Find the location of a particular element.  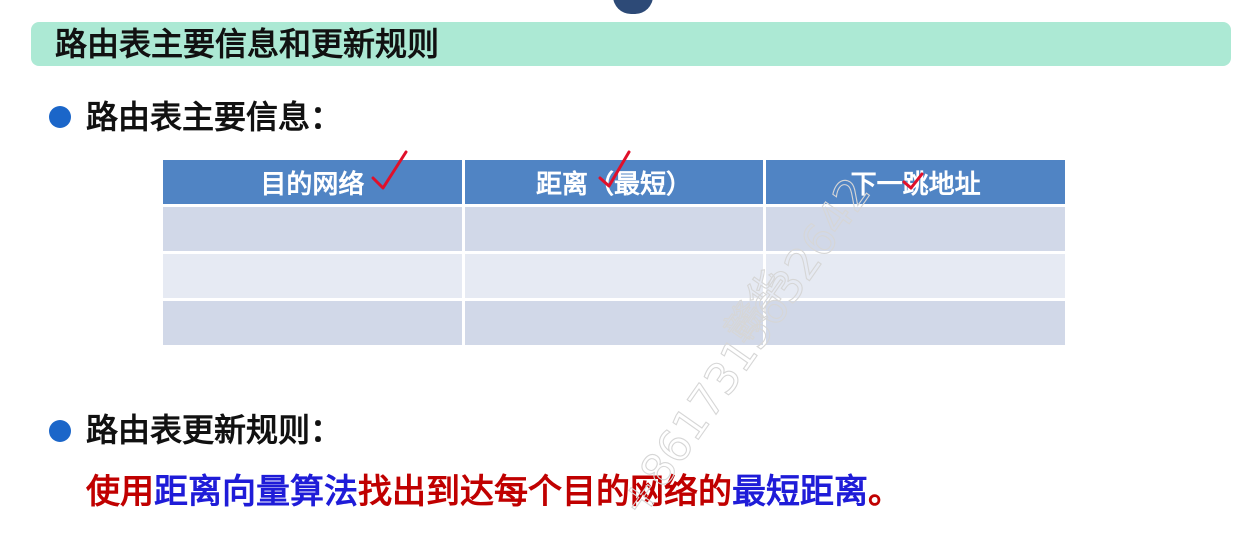

rule-part: 找出到达每个目的网络的 is located at coordinates (545, 492).